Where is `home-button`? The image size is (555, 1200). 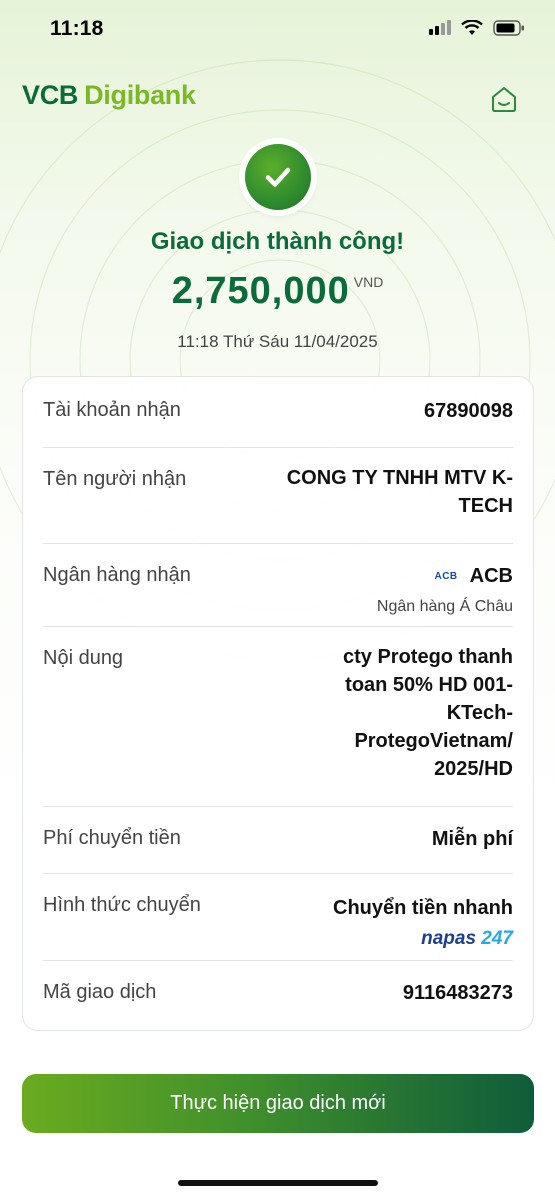 home-button is located at coordinates (504, 99).